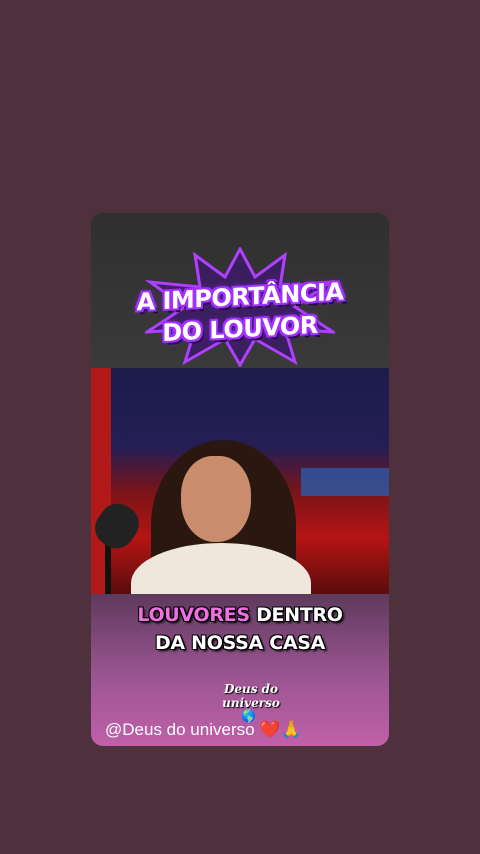 The image size is (480, 854). Describe the element at coordinates (193, 615) in the screenshot. I see `subtitle-highlight: LOUVORES` at that location.